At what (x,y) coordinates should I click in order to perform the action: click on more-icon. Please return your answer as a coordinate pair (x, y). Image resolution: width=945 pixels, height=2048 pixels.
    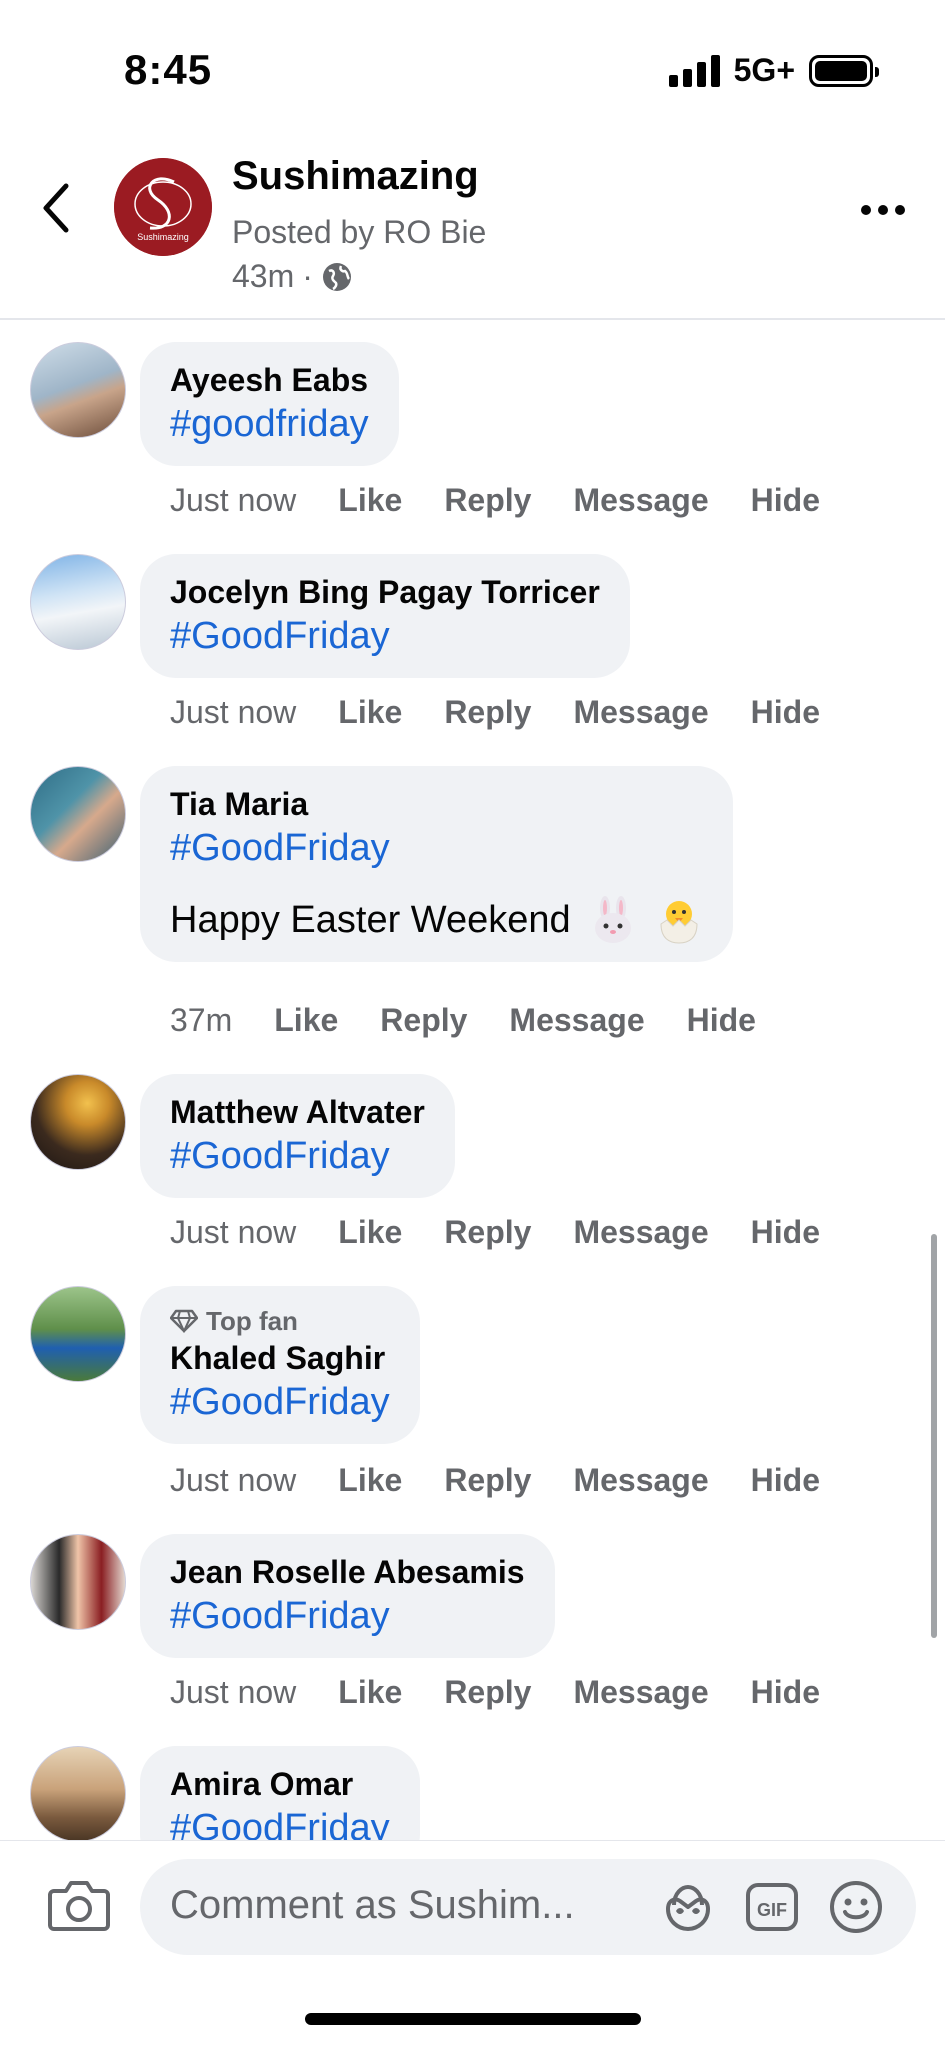
    Looking at the image, I should click on (886, 210).